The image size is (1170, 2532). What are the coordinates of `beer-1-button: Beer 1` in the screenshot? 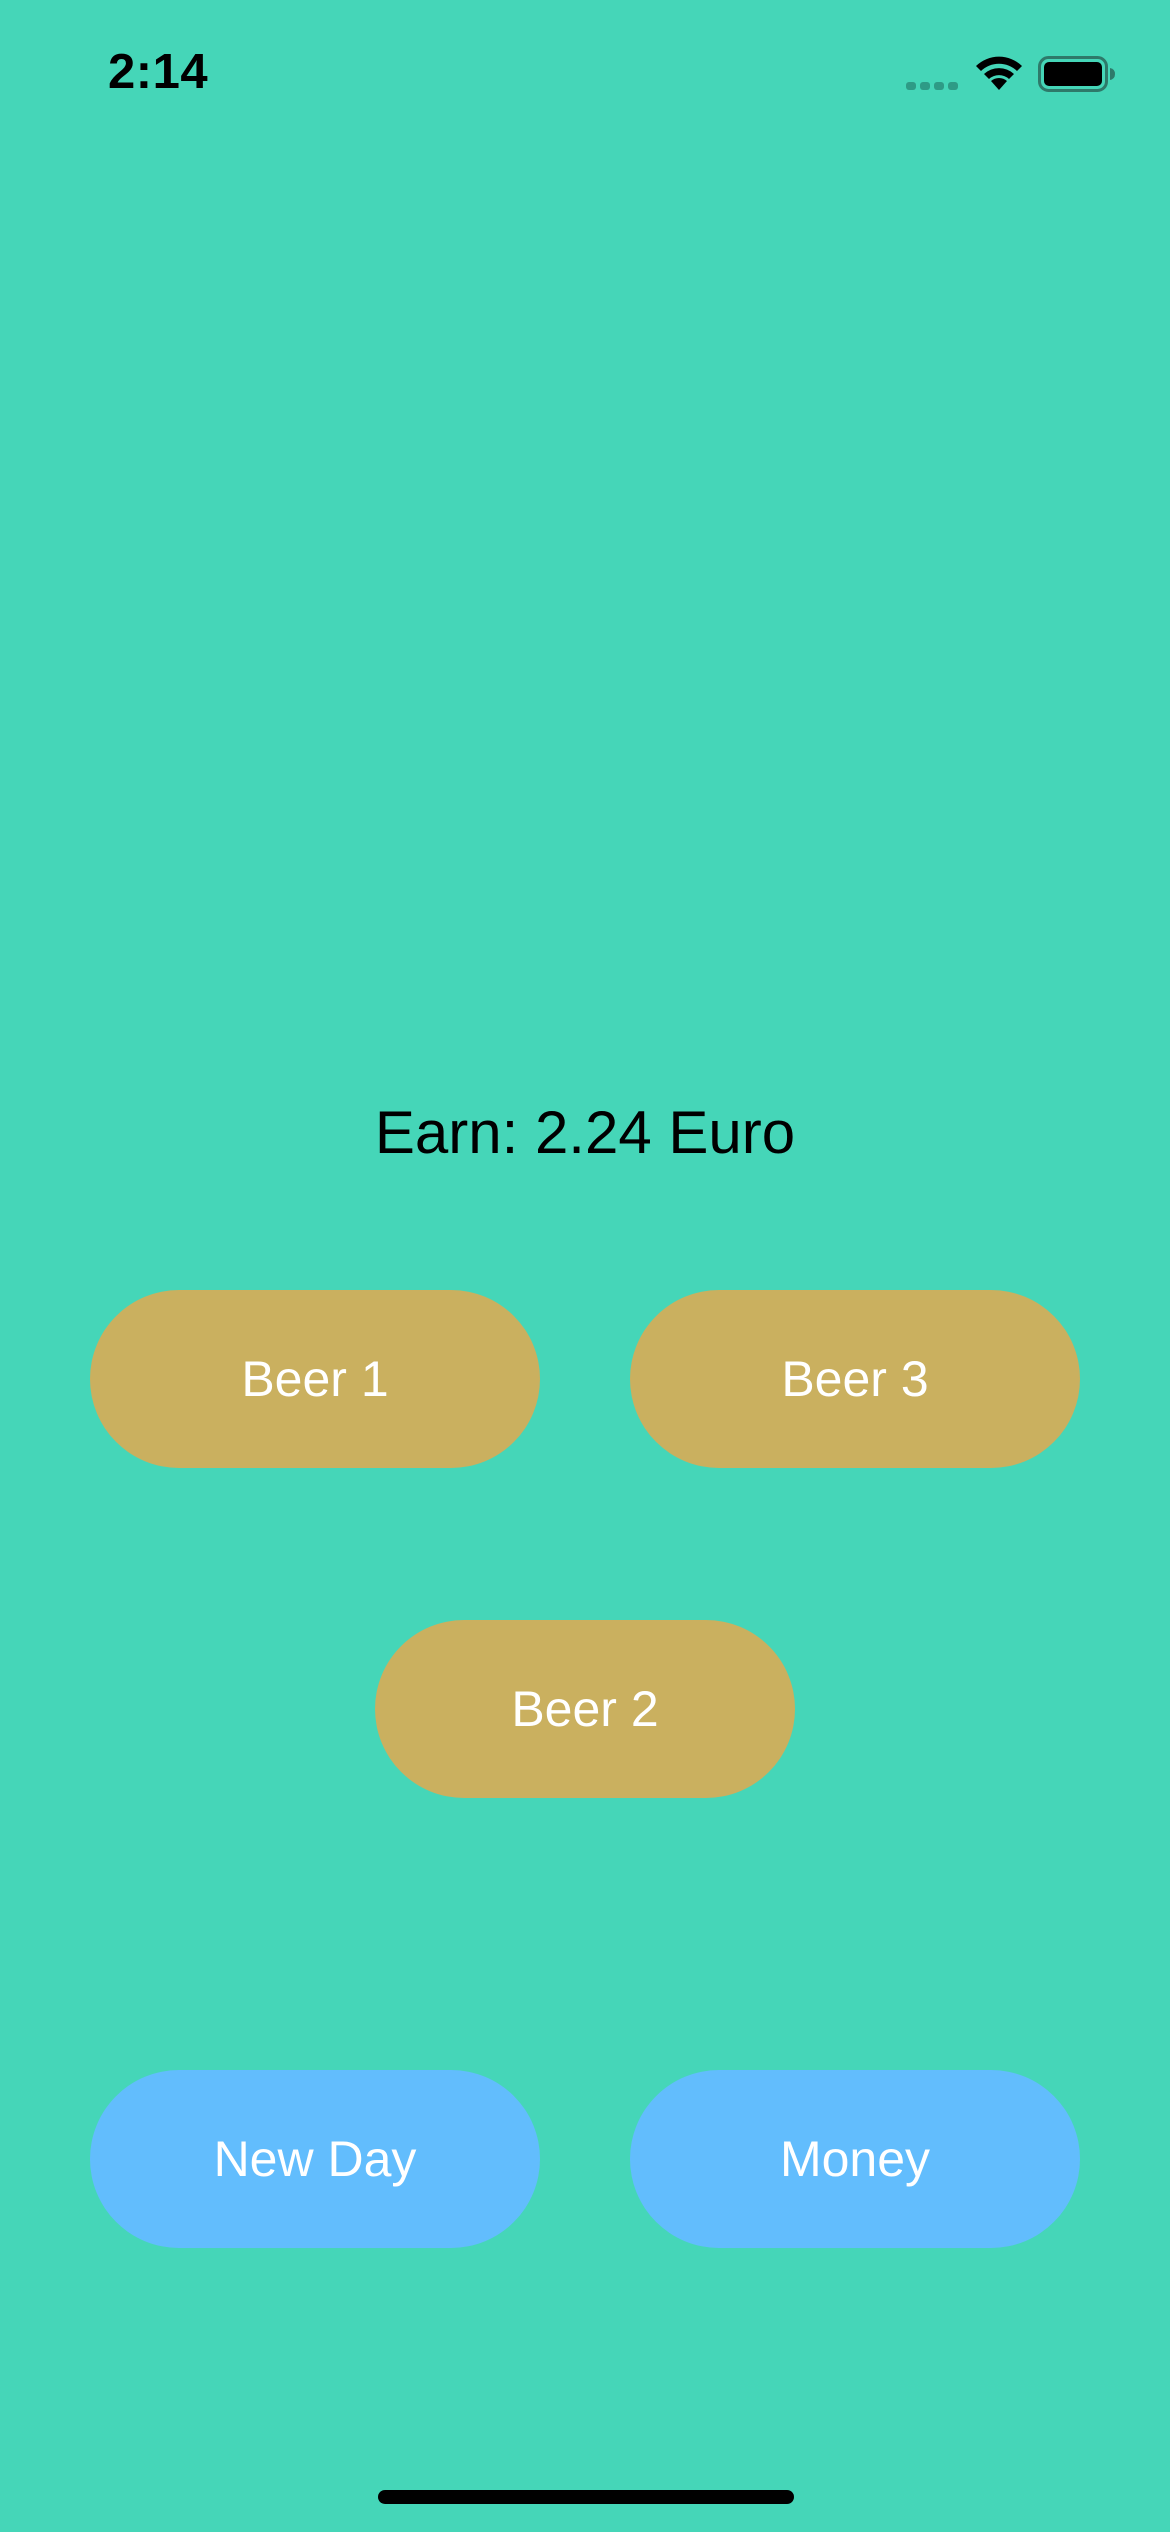 It's located at (315, 1379).